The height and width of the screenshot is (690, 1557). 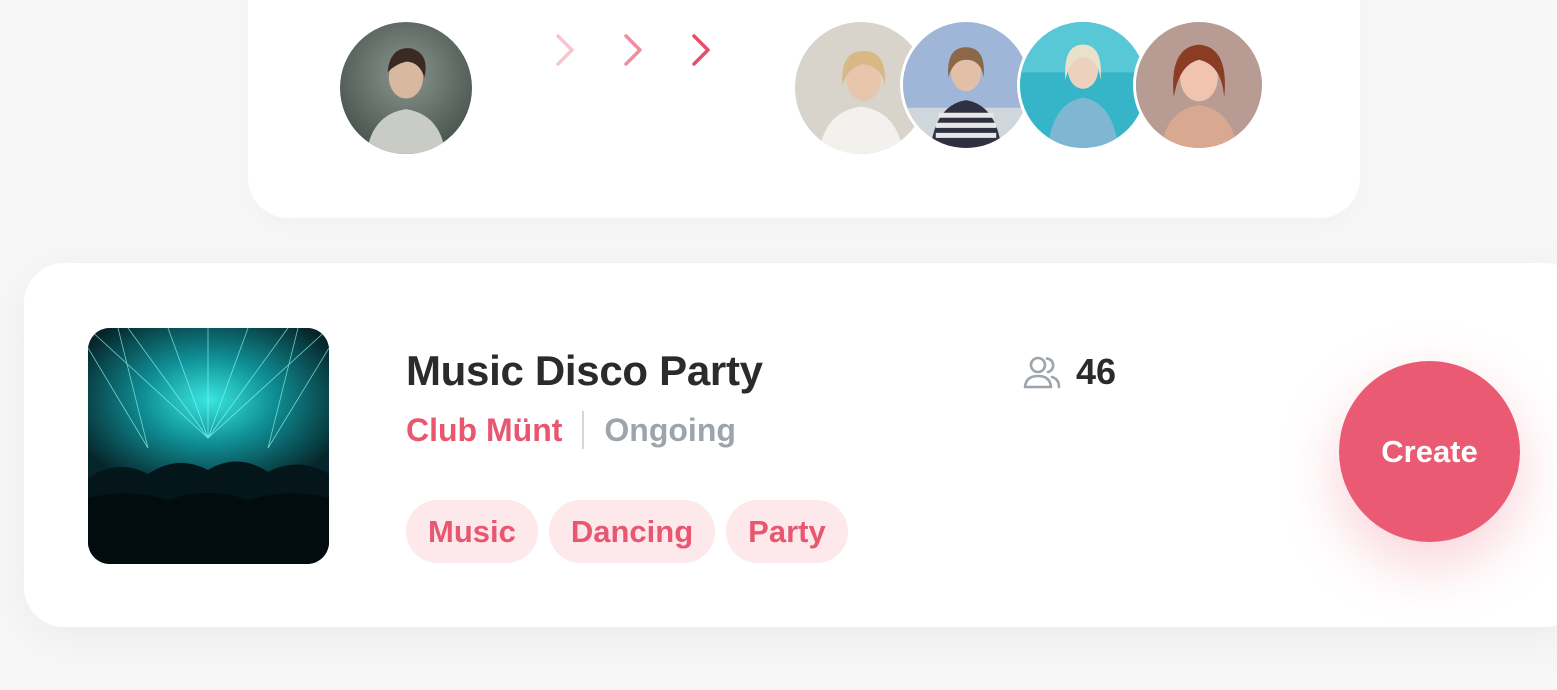 What do you see at coordinates (472, 531) in the screenshot?
I see `tag-music: Music` at bounding box center [472, 531].